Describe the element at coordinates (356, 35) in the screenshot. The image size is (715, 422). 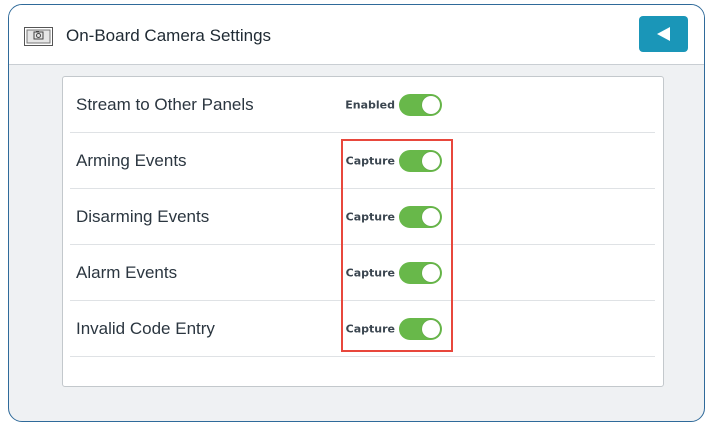
I see `header-bar: On-Board Camera Settings` at that location.